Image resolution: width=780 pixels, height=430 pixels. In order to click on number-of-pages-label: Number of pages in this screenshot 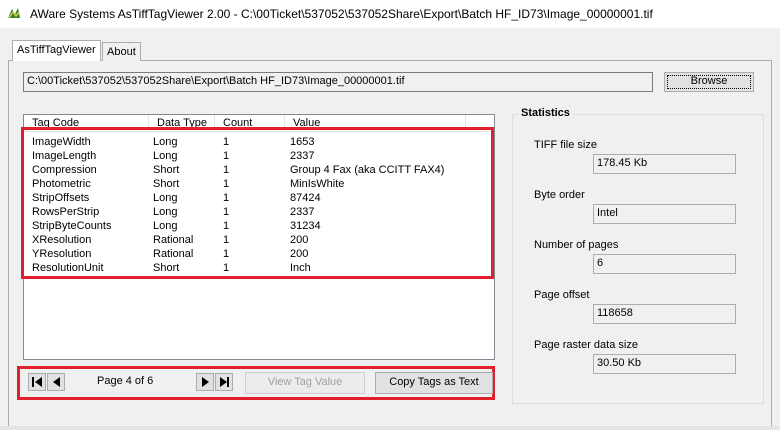, I will do `click(576, 245)`.